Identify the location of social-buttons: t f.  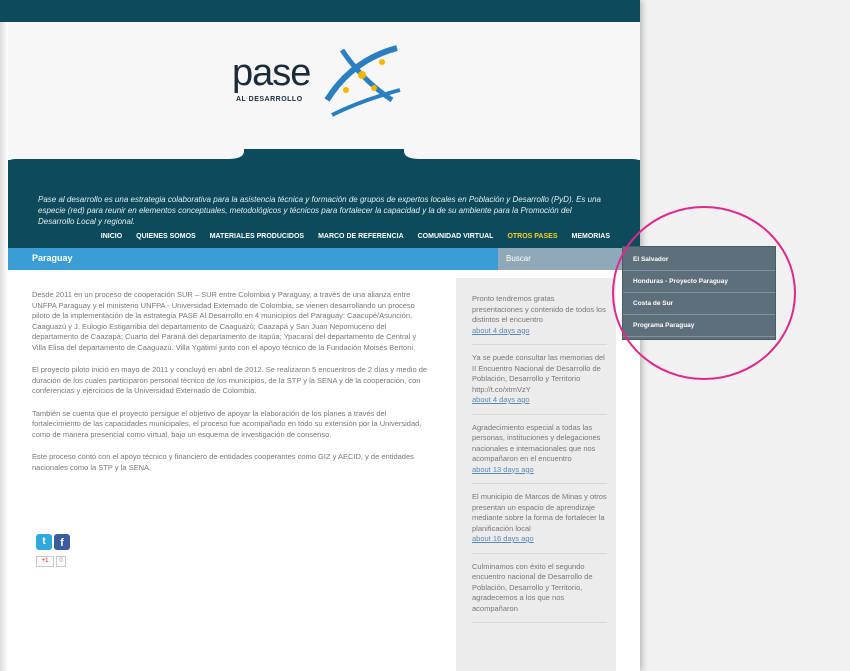
(53, 542).